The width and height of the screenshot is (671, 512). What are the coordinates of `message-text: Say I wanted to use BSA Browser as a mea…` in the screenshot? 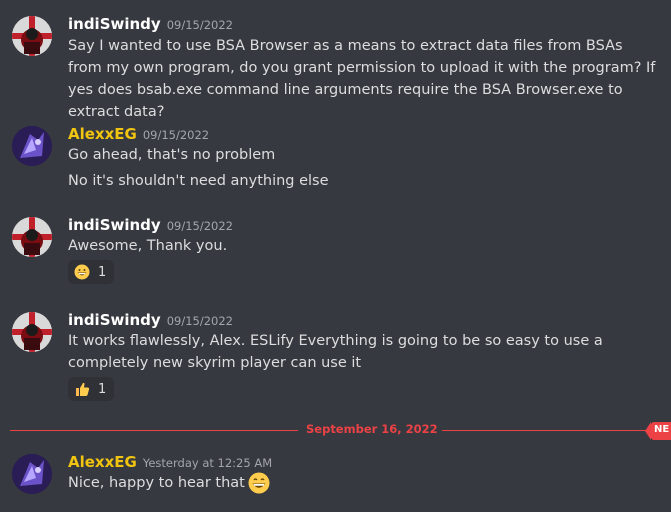 It's located at (362, 79).